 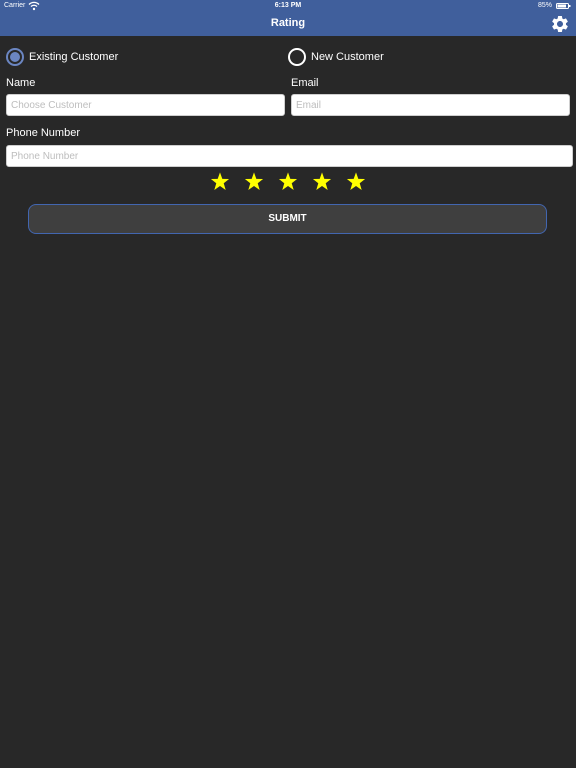 I want to click on new-customer-radio: New Customer, so click(x=336, y=57).